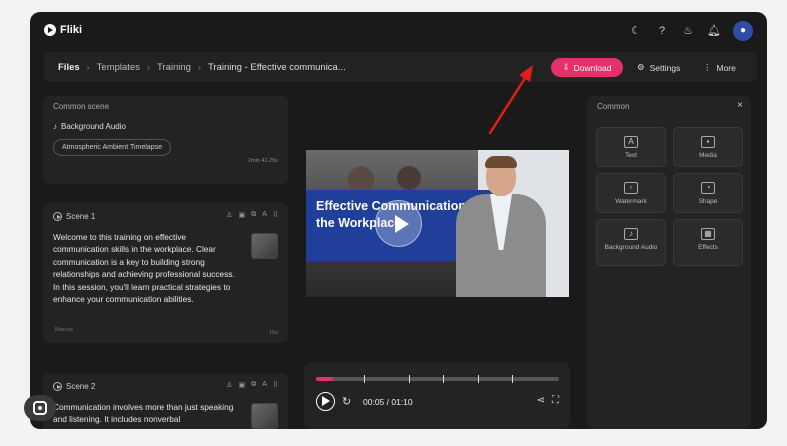  I want to click on scene-duration: 15s, so click(273, 333).